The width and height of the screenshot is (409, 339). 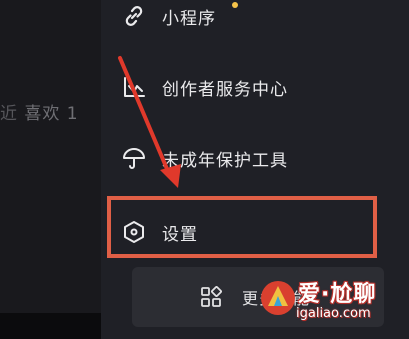 I want to click on likes-count: 近 喜欢 1, so click(x=39, y=114).